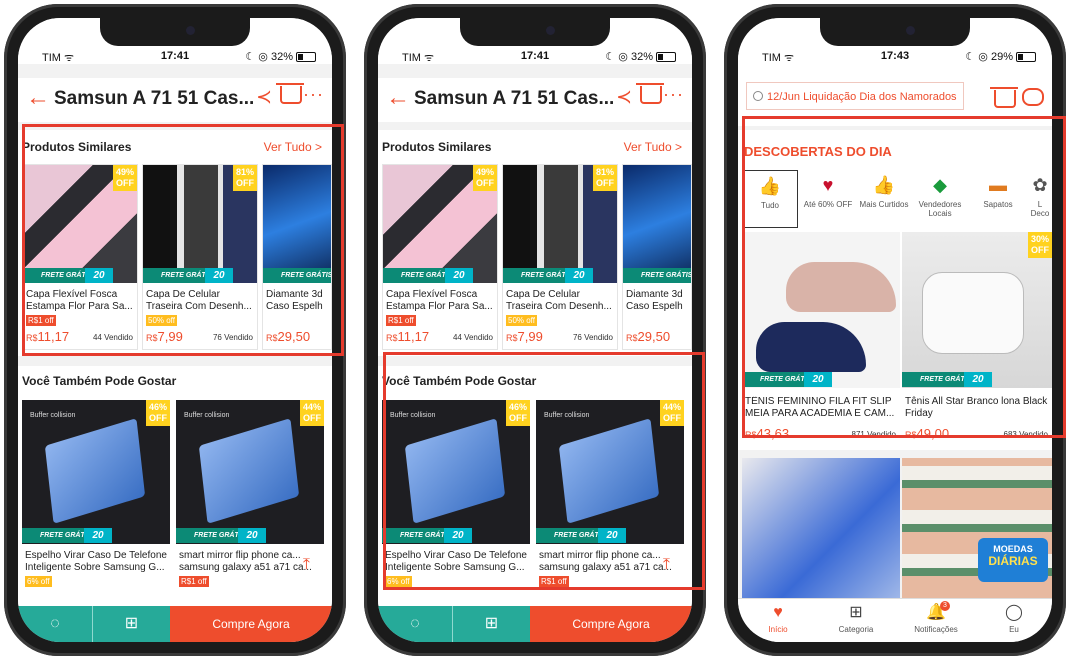 The image size is (1069, 660). What do you see at coordinates (183, 240) in the screenshot?
I see `highlight-similar-products` at bounding box center [183, 240].